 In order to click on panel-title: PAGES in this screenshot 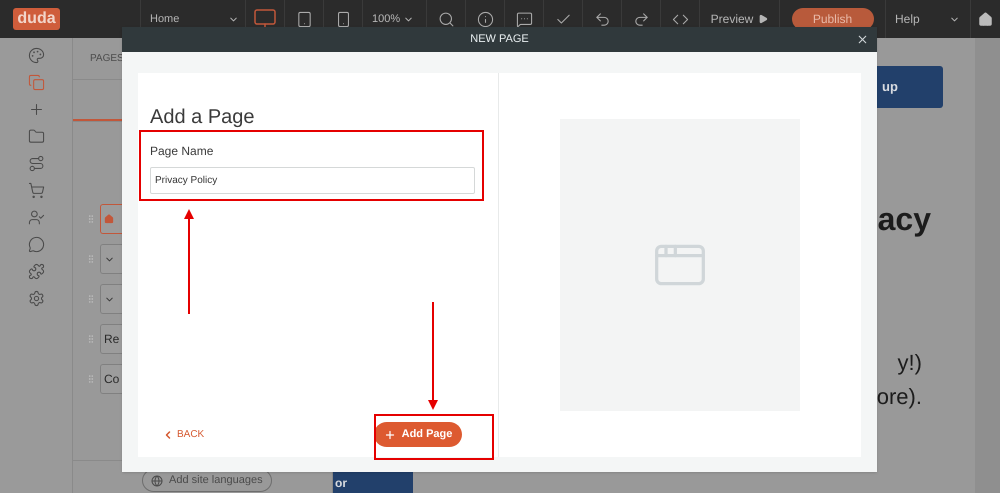, I will do `click(107, 59)`.